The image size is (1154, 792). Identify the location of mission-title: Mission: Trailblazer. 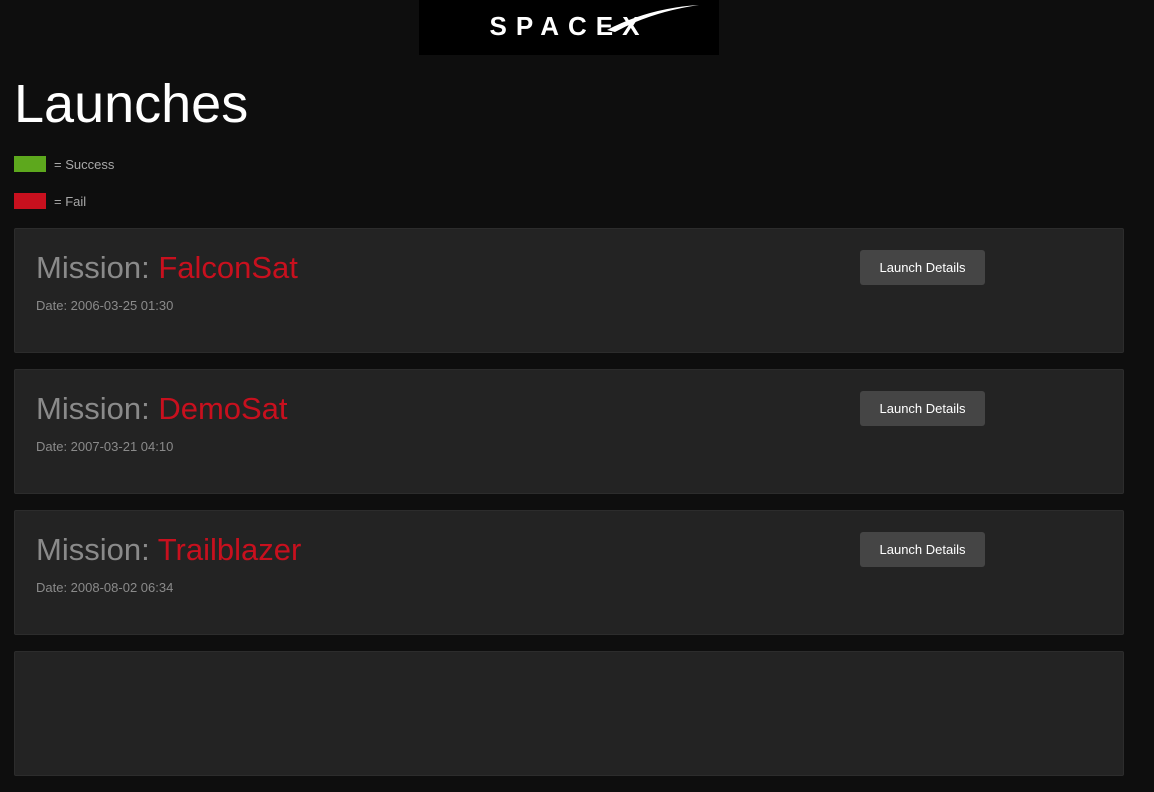
(168, 550).